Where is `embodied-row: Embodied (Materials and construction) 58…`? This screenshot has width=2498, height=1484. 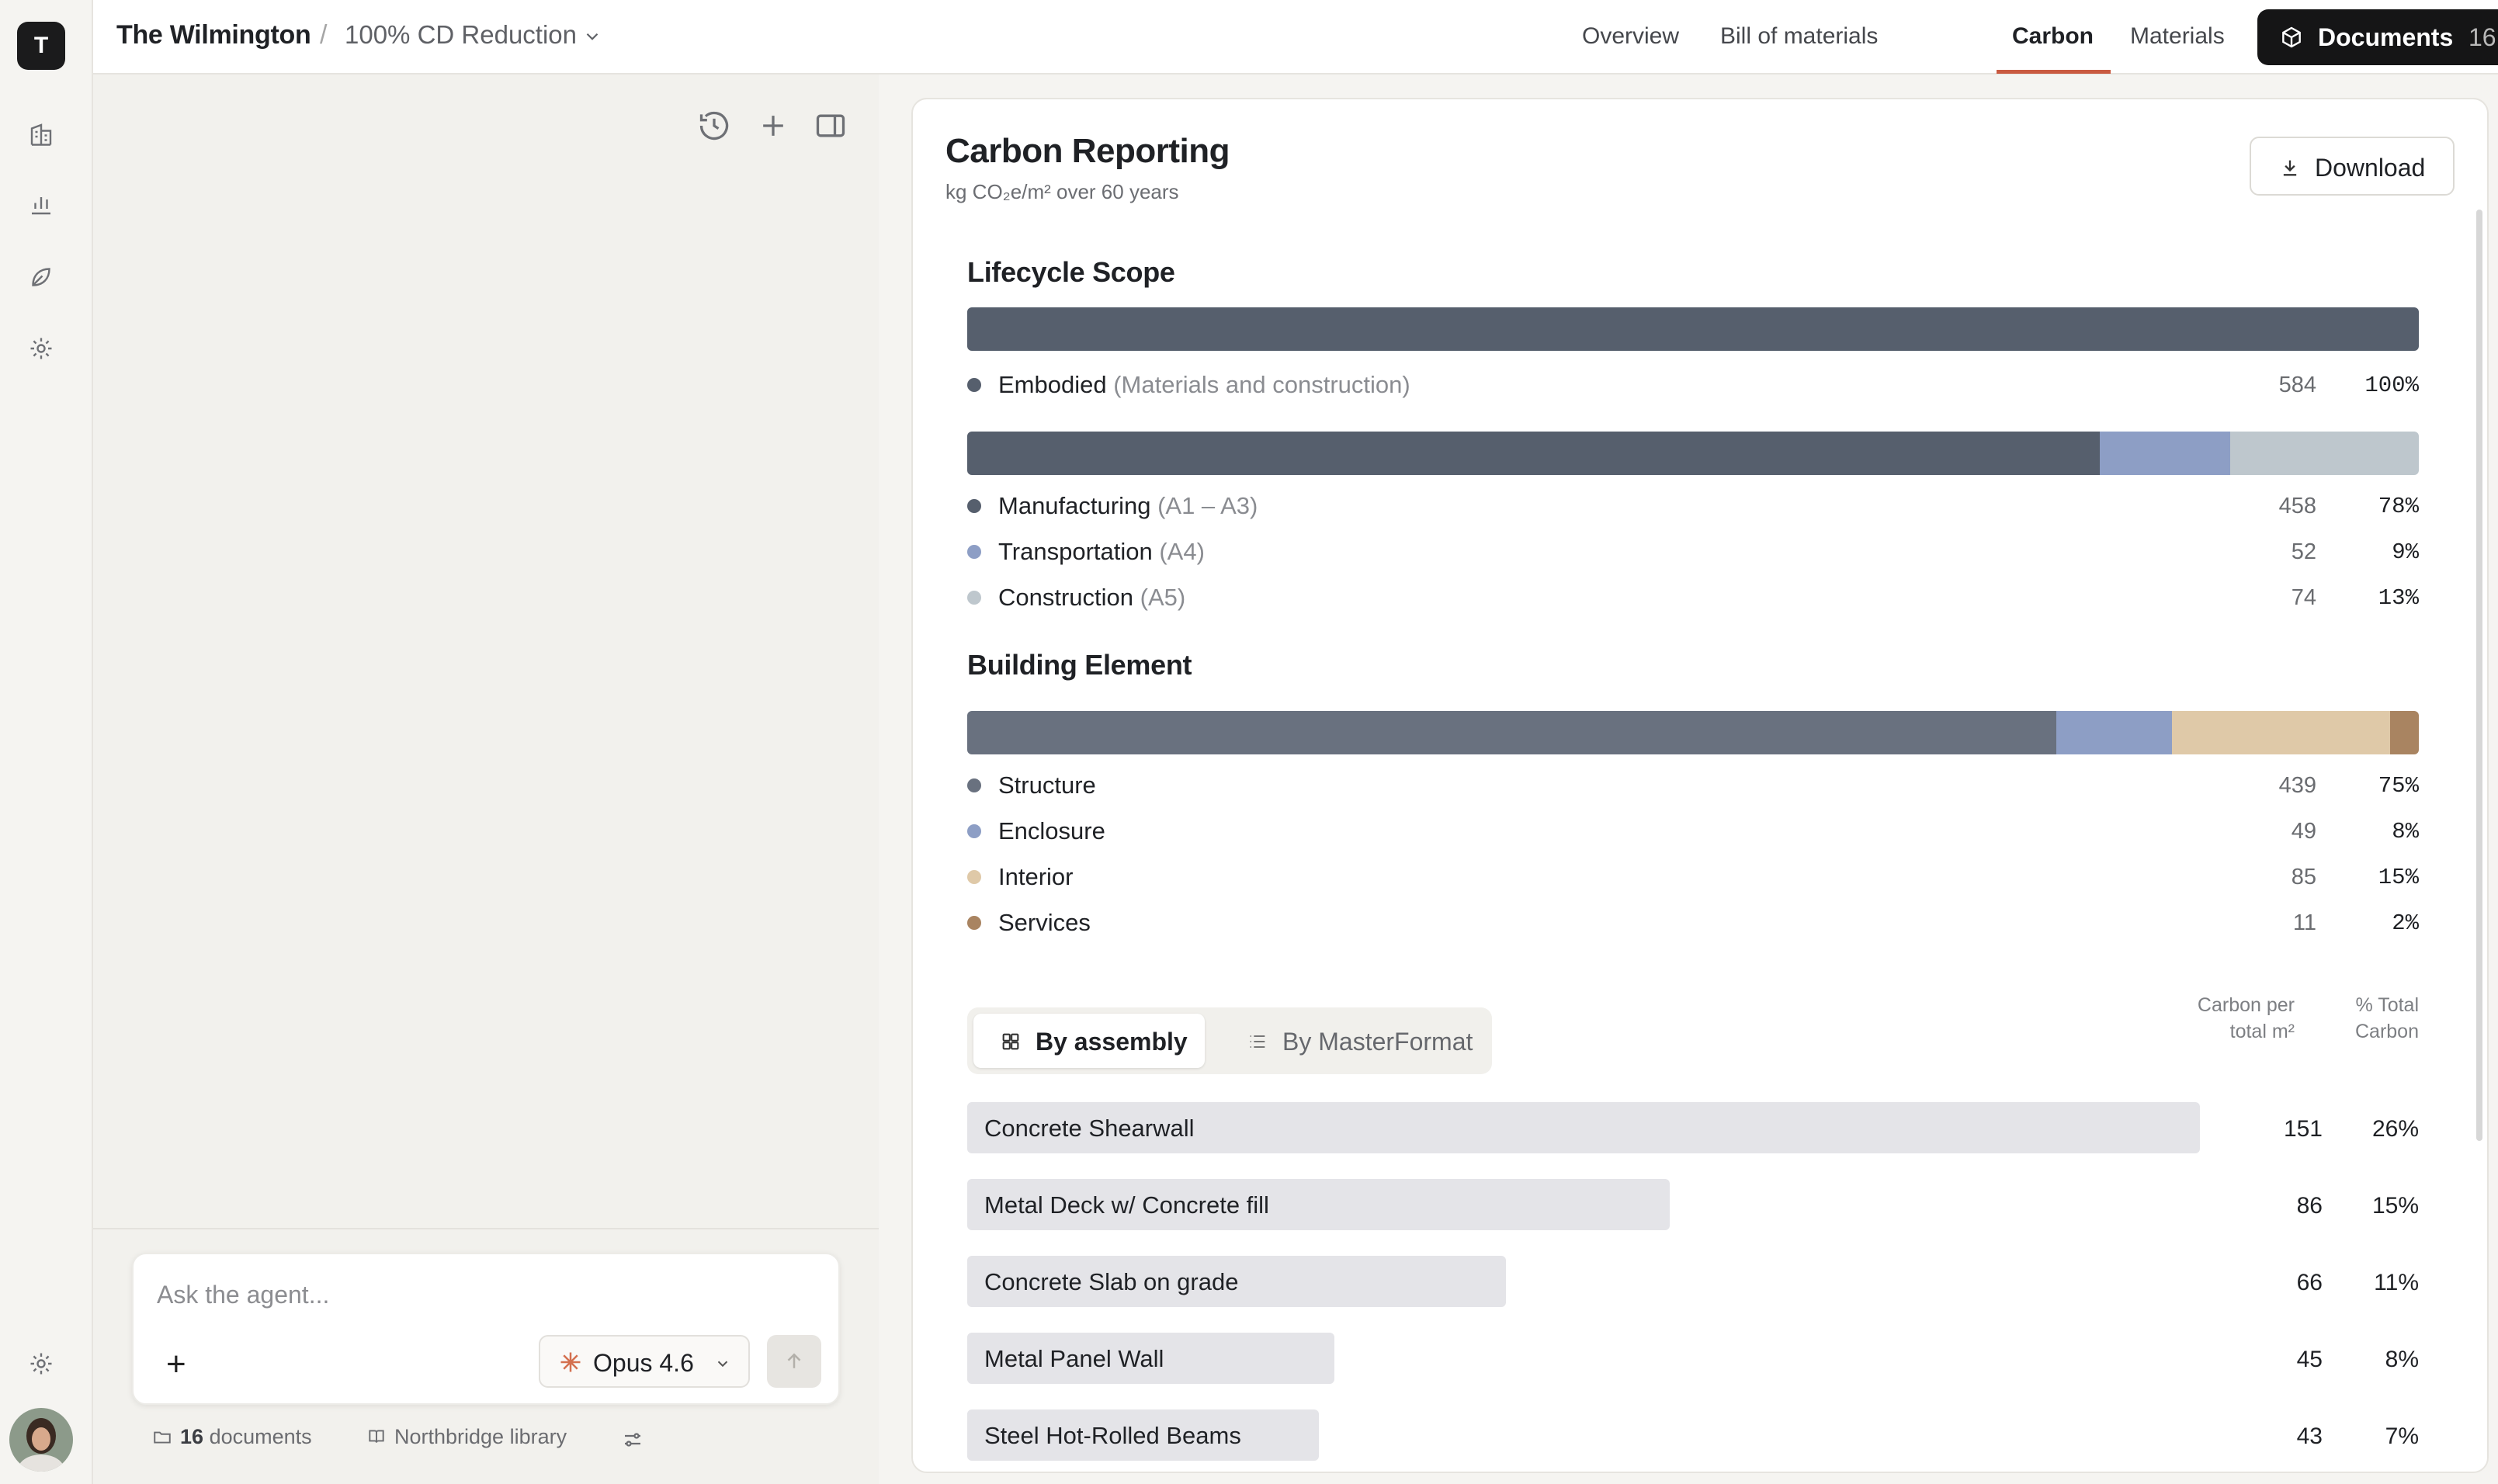
embodied-row: Embodied (Materials and construction) 58… is located at coordinates (1693, 385).